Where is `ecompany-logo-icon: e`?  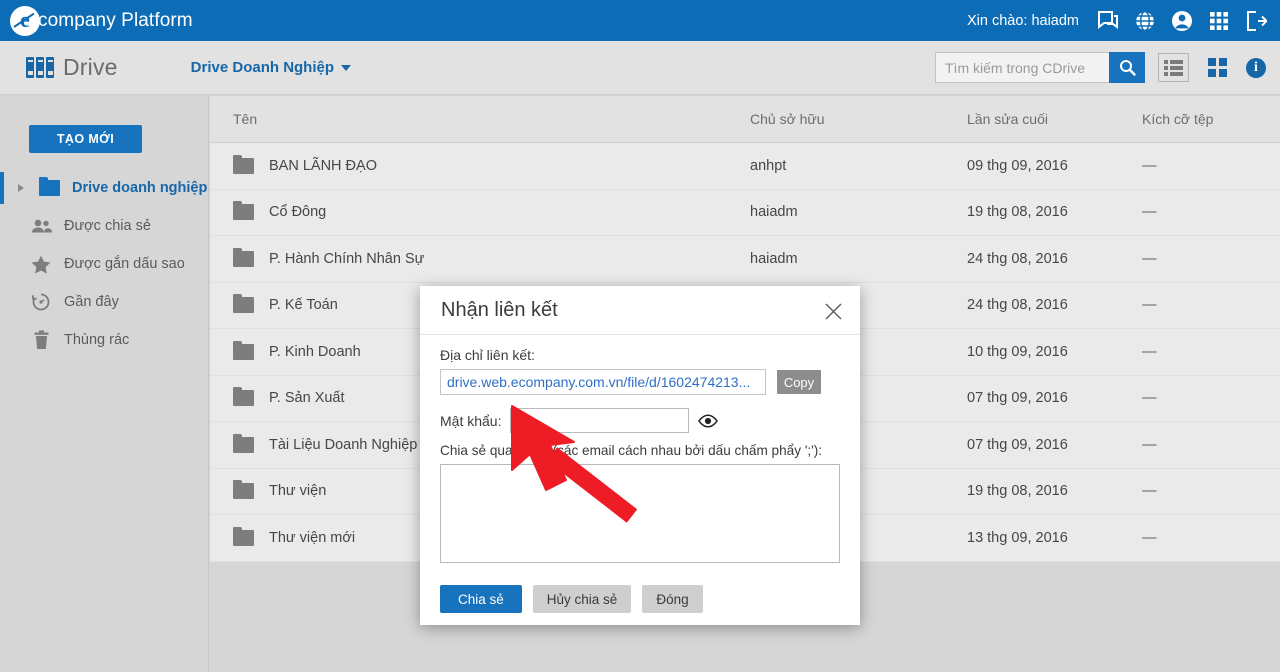 ecompany-logo-icon: e is located at coordinates (25, 20).